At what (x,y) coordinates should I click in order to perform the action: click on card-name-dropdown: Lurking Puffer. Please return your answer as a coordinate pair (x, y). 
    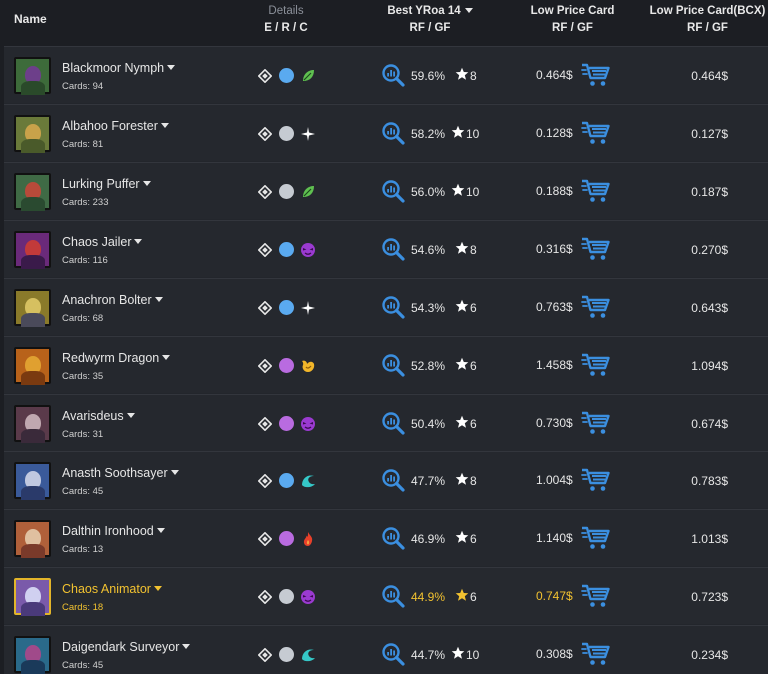
    Looking at the image, I should click on (106, 184).